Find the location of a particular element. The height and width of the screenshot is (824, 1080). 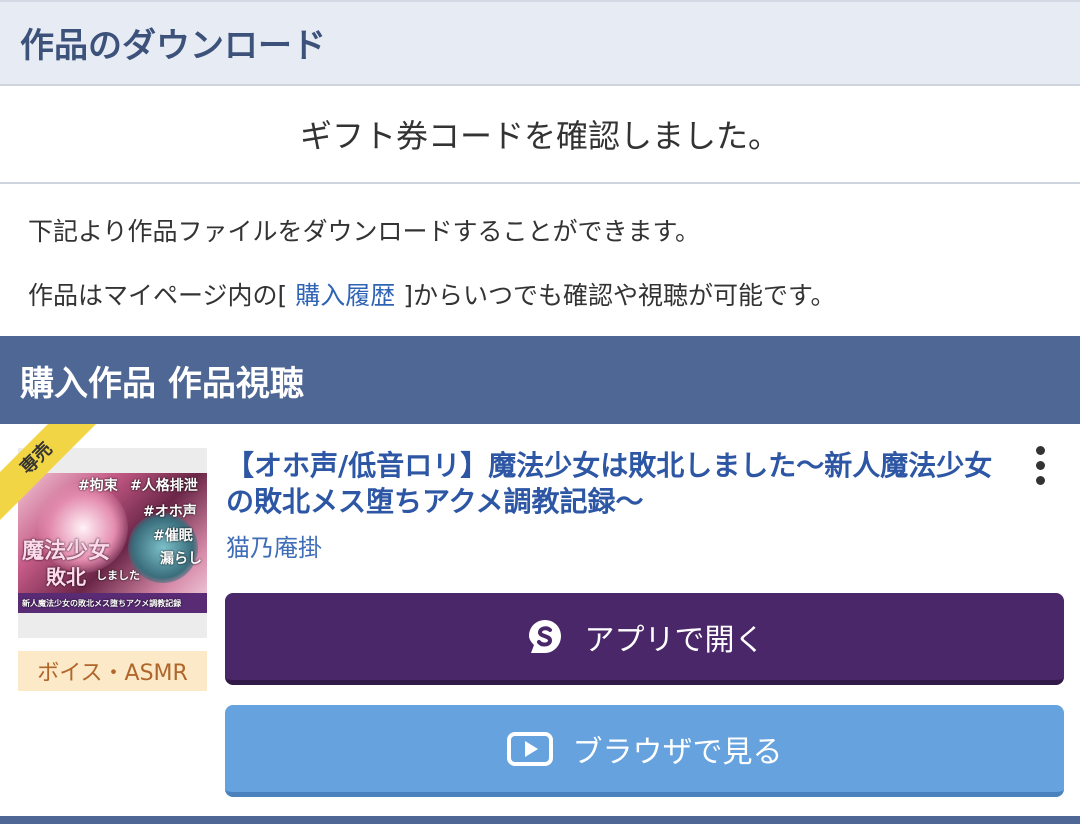

exclusive-ribbon-label: 専売 is located at coordinates (51, 474).